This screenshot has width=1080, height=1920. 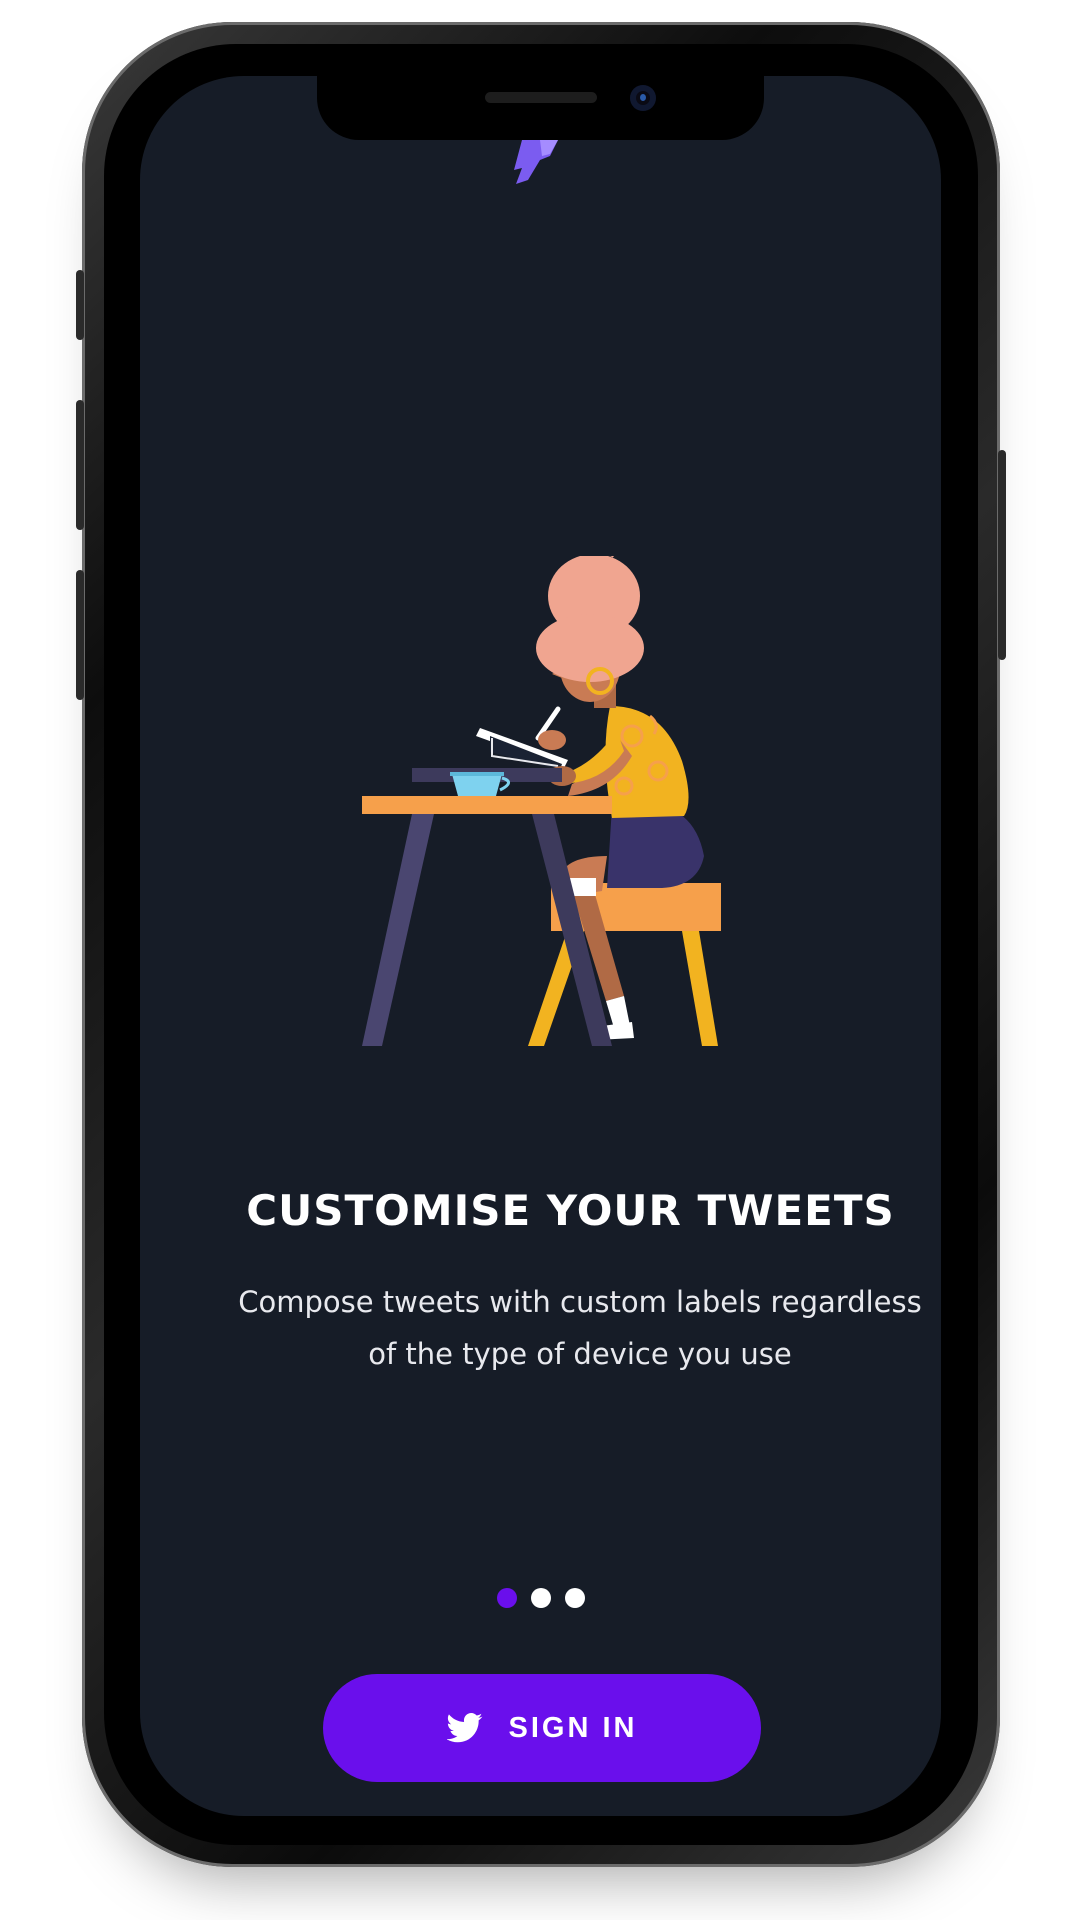 I want to click on speaker-grille, so click(x=541, y=97).